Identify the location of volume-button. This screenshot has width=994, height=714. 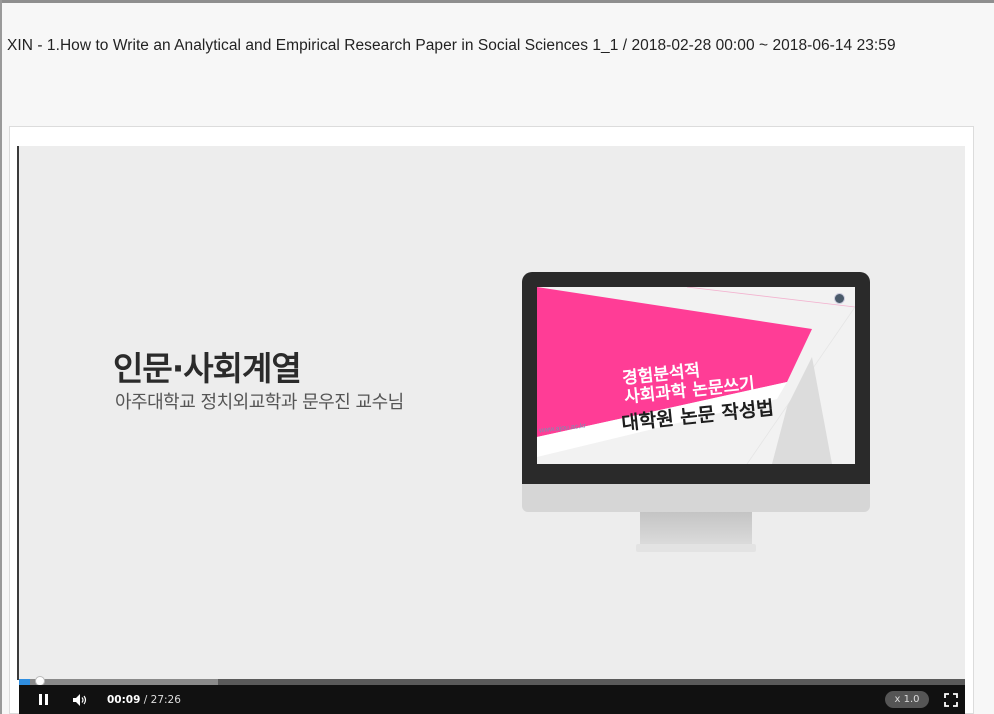
(81, 699).